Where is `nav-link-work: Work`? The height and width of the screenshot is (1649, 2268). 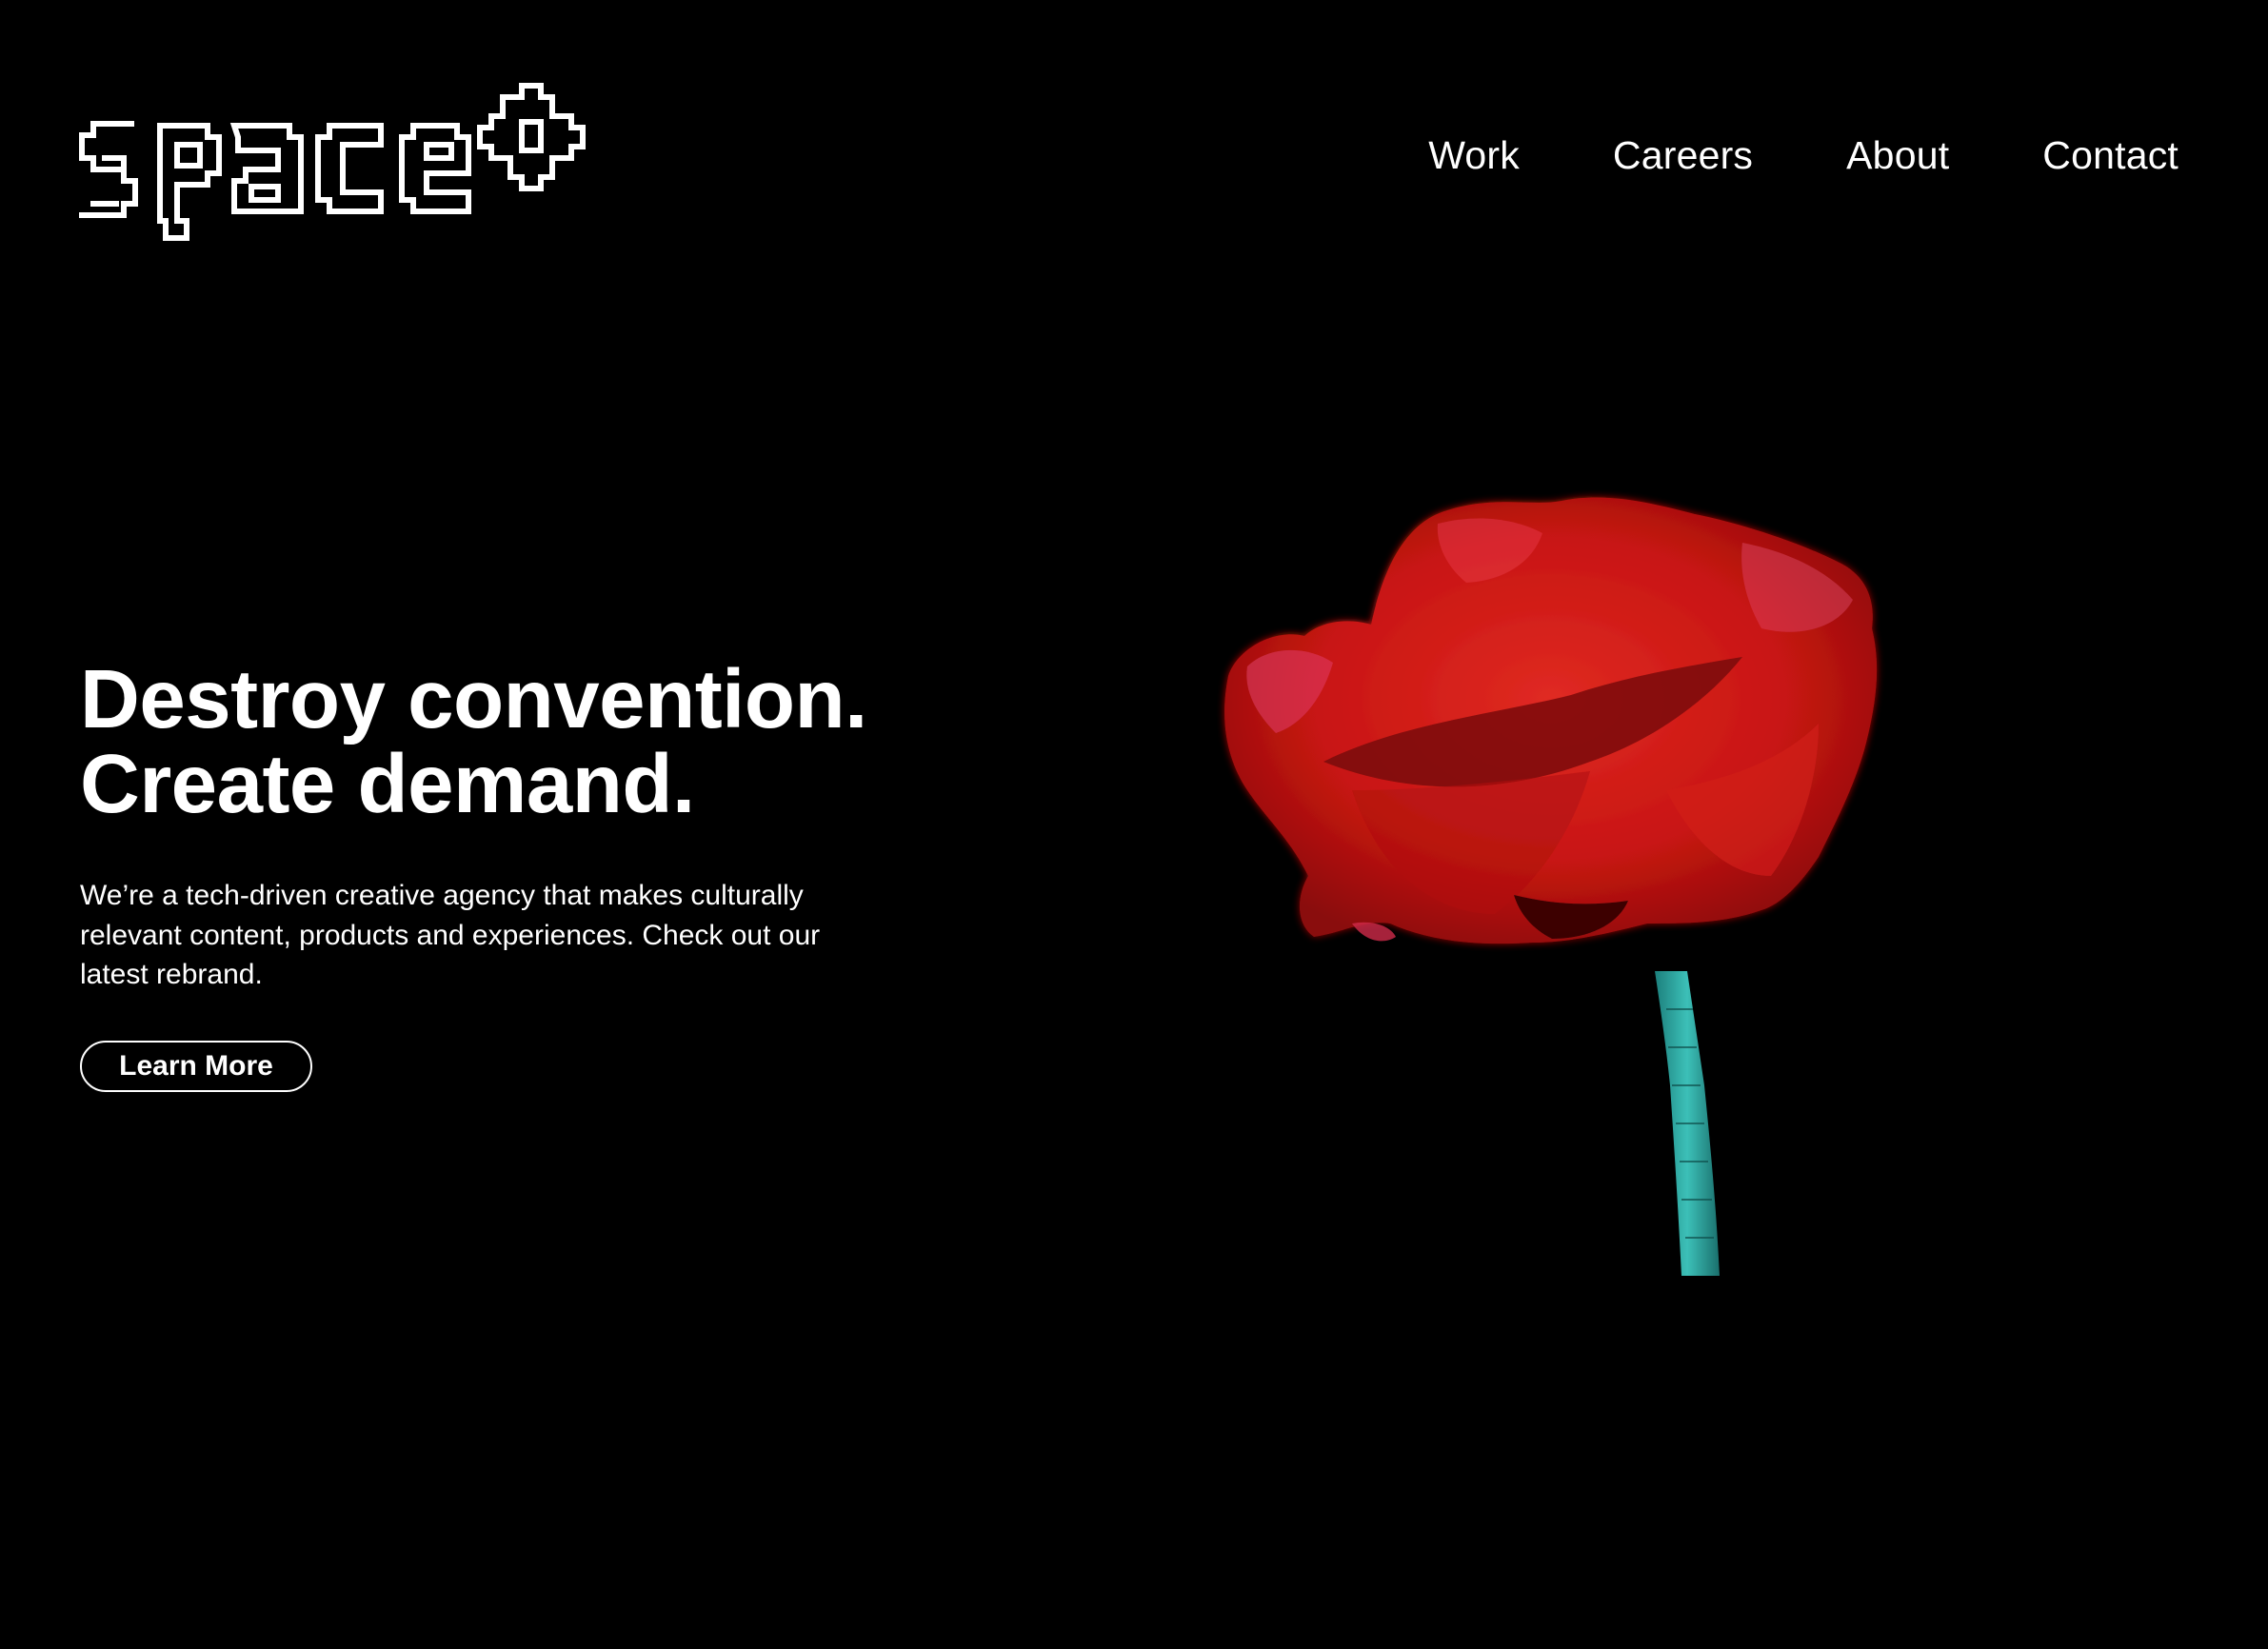
nav-link-work: Work is located at coordinates (1474, 155).